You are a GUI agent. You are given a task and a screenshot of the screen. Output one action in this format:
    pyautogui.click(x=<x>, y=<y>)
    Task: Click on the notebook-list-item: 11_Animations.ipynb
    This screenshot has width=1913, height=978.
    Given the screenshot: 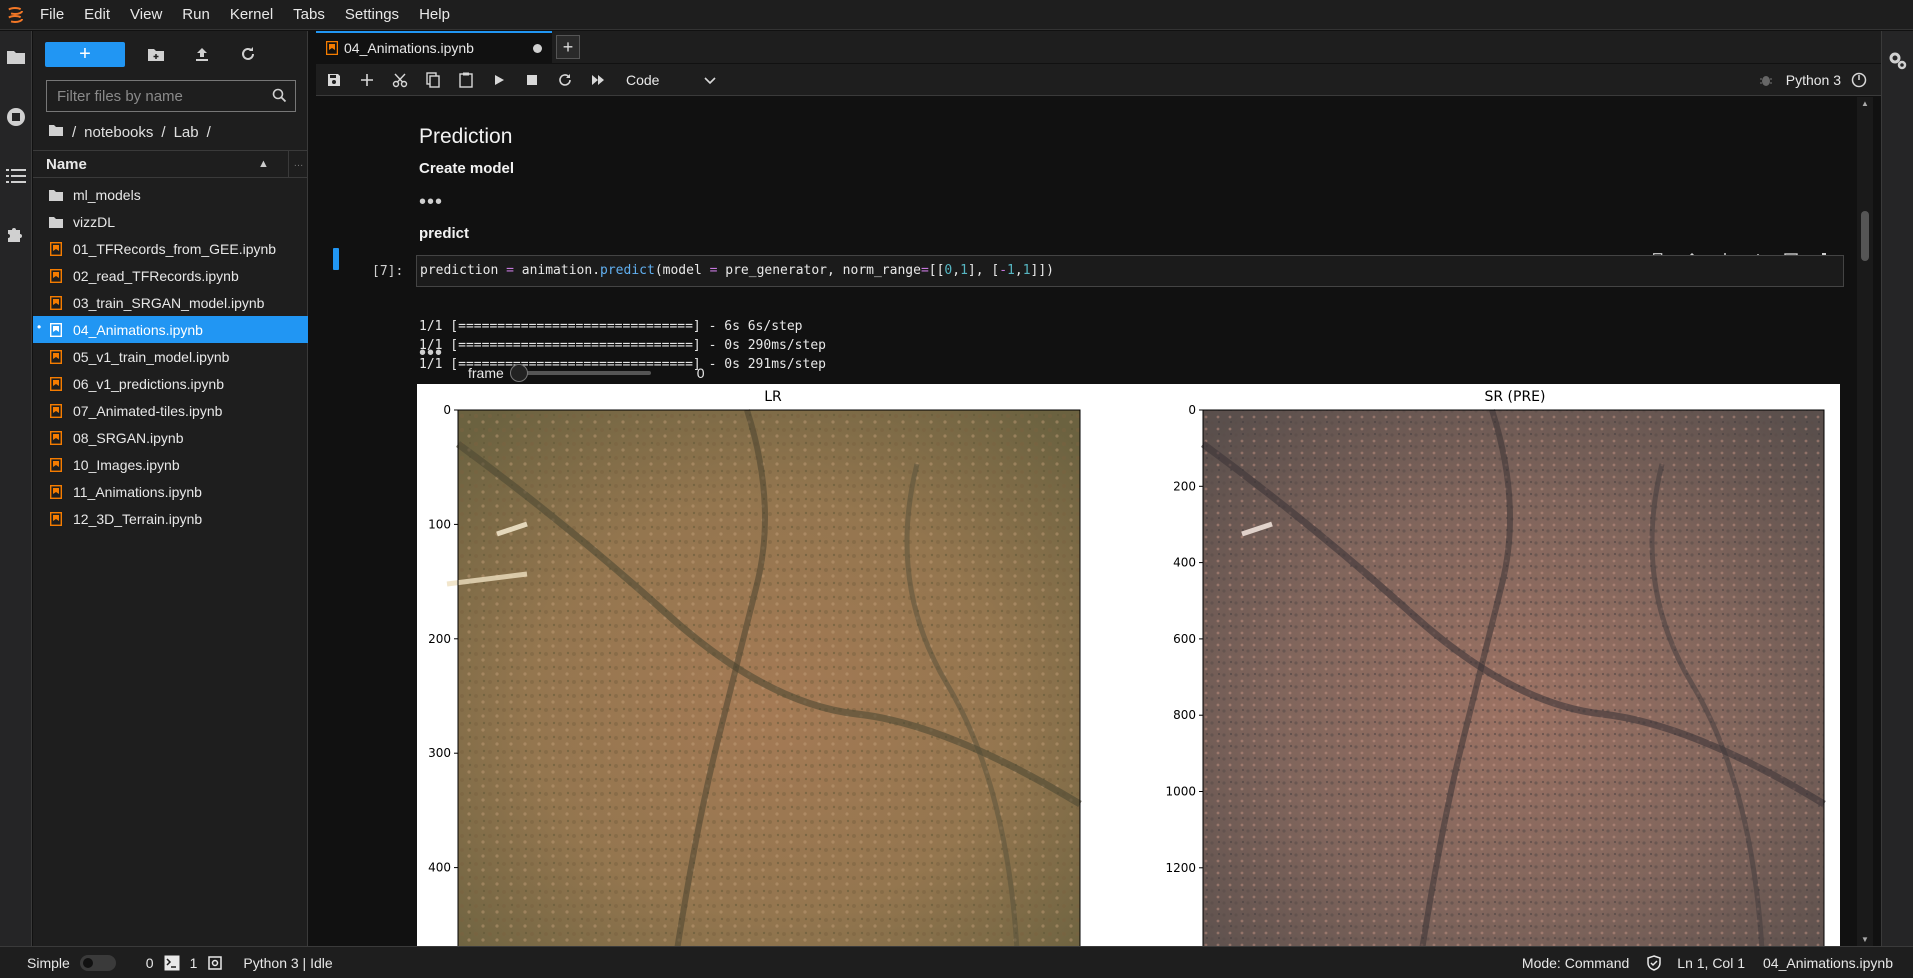 What is the action you would take?
    pyautogui.click(x=170, y=491)
    